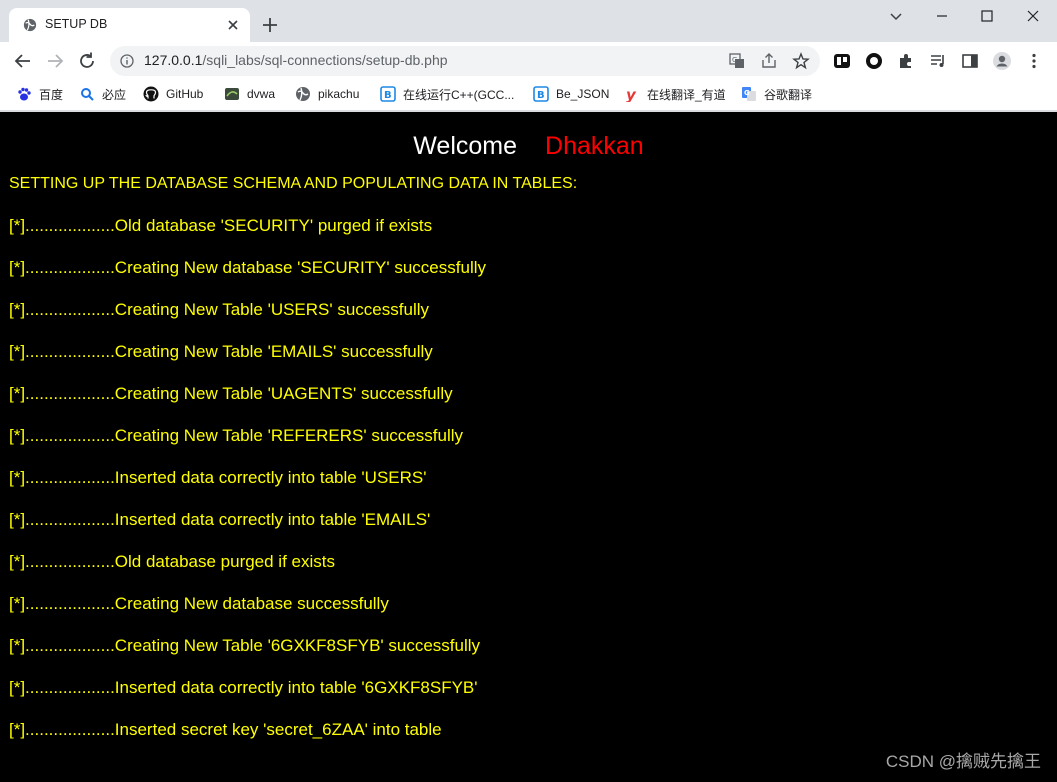 The width and height of the screenshot is (1057, 782). Describe the element at coordinates (87, 94) in the screenshot. I see `bing-icon` at that location.